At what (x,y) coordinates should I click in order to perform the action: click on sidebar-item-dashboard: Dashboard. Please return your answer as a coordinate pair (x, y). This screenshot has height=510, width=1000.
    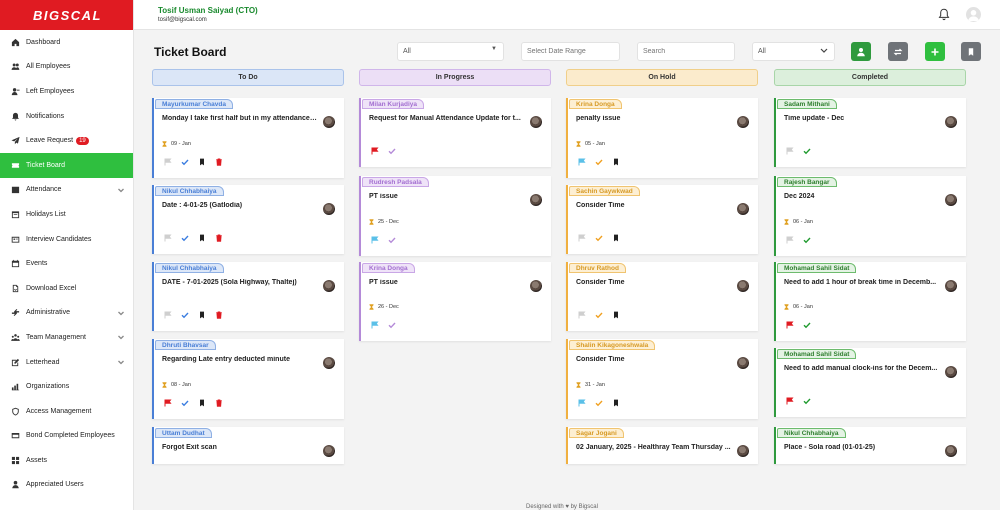
    Looking at the image, I should click on (66, 42).